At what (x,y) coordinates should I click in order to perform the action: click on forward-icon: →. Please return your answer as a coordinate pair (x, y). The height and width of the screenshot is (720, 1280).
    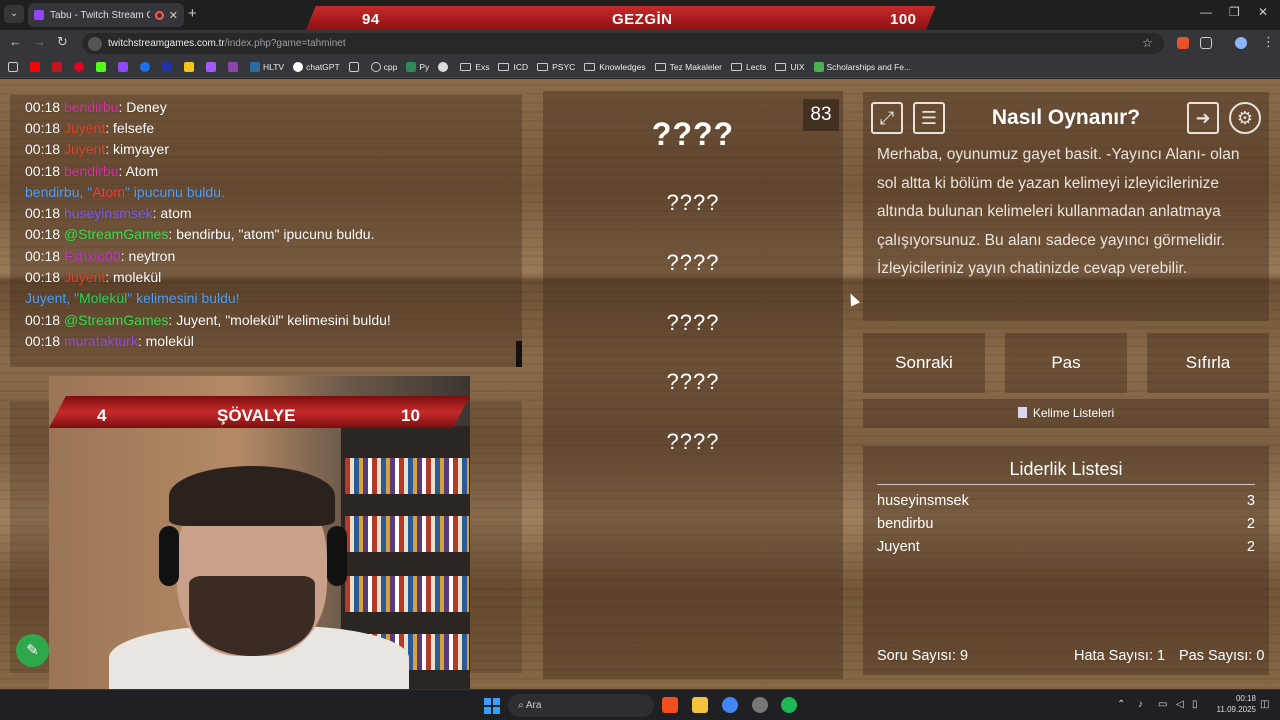
    Looking at the image, I should click on (39, 41).